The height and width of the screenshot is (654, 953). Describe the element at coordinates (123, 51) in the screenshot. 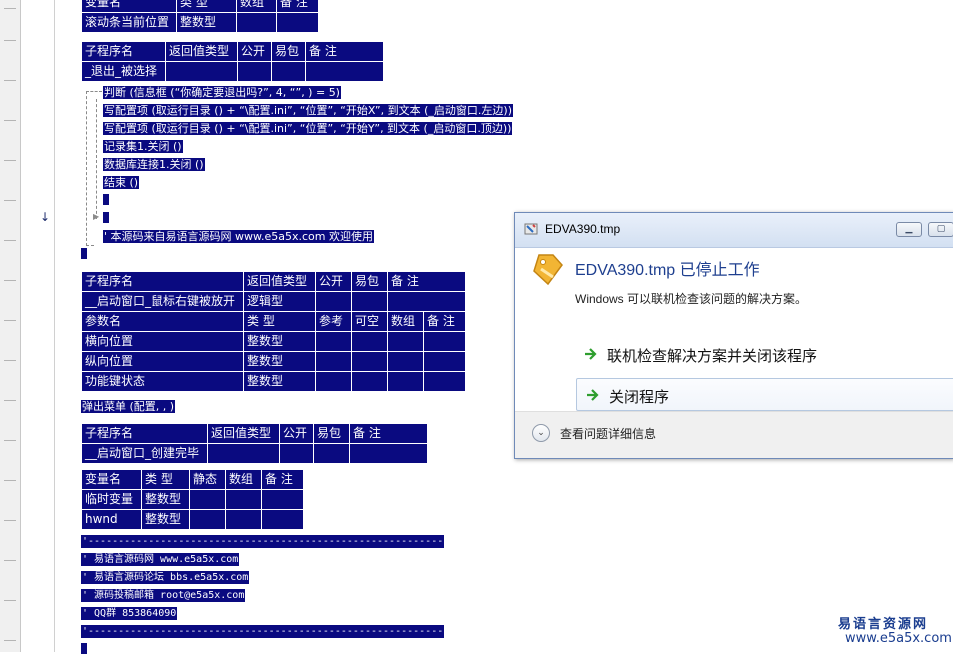

I see `table-cell: 子程序名` at that location.